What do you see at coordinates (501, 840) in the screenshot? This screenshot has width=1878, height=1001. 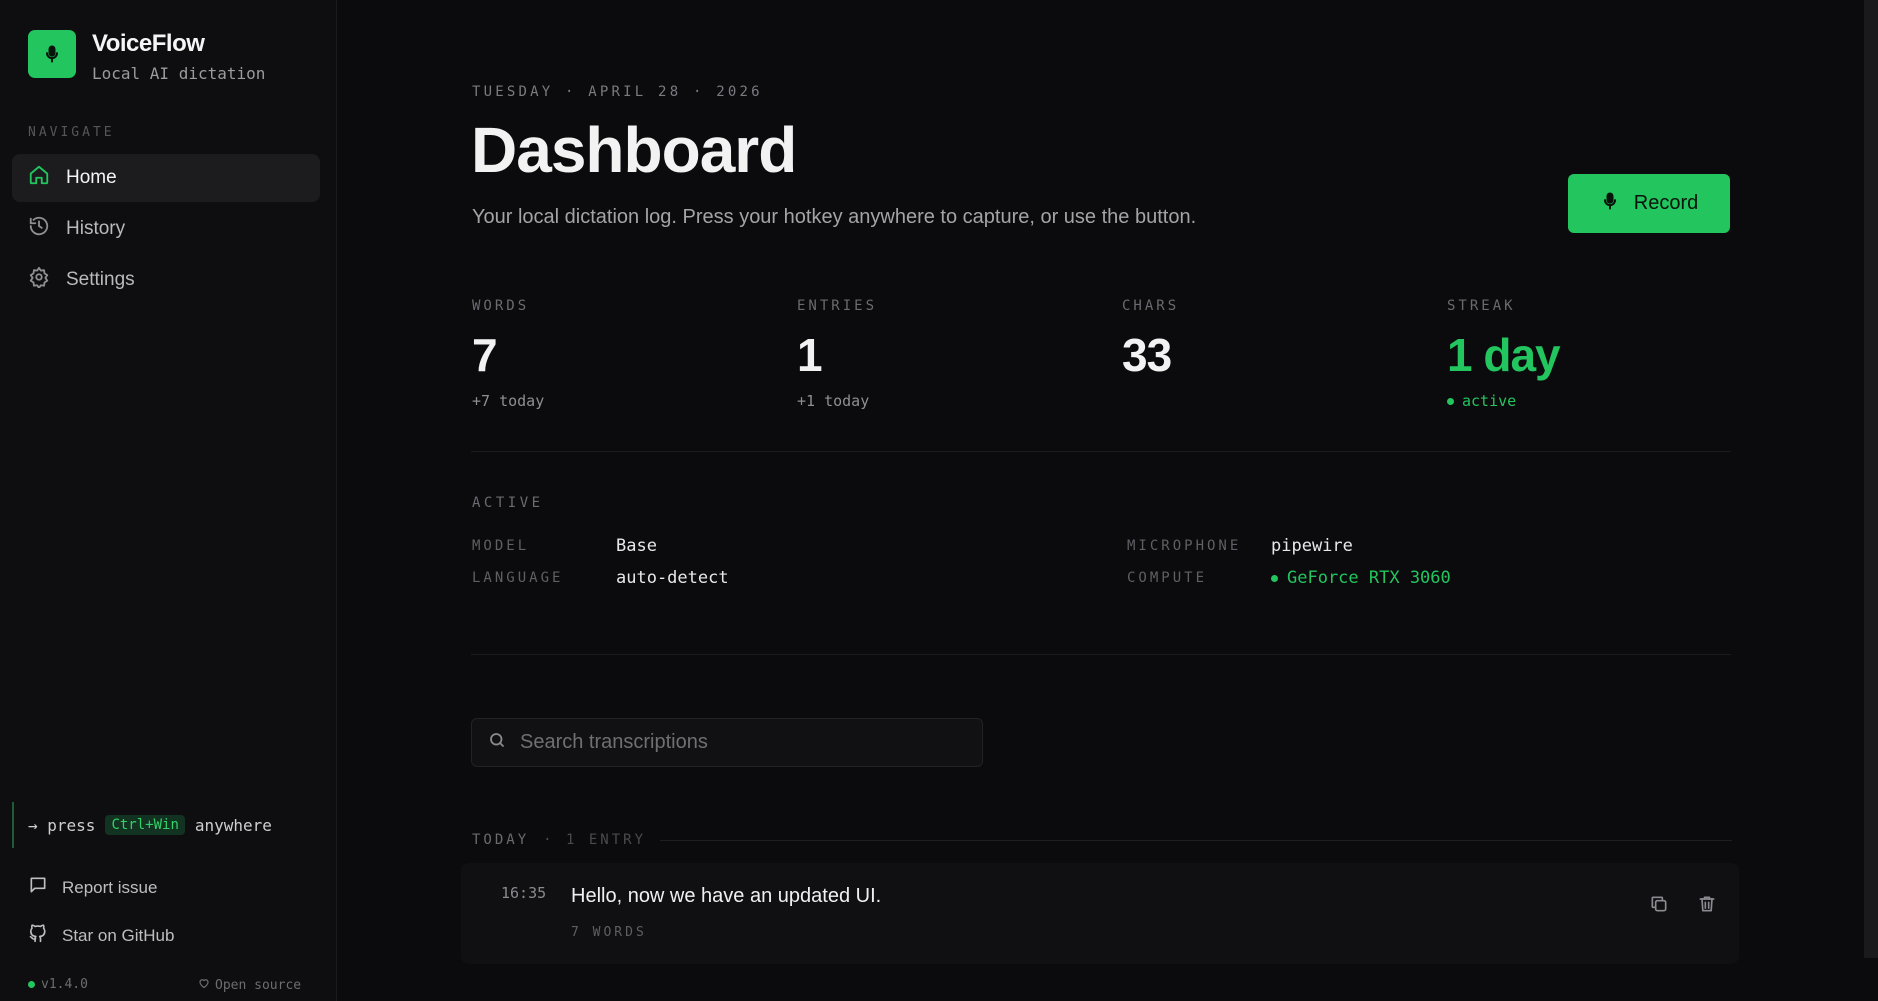 I see `group-label: TODAY` at bounding box center [501, 840].